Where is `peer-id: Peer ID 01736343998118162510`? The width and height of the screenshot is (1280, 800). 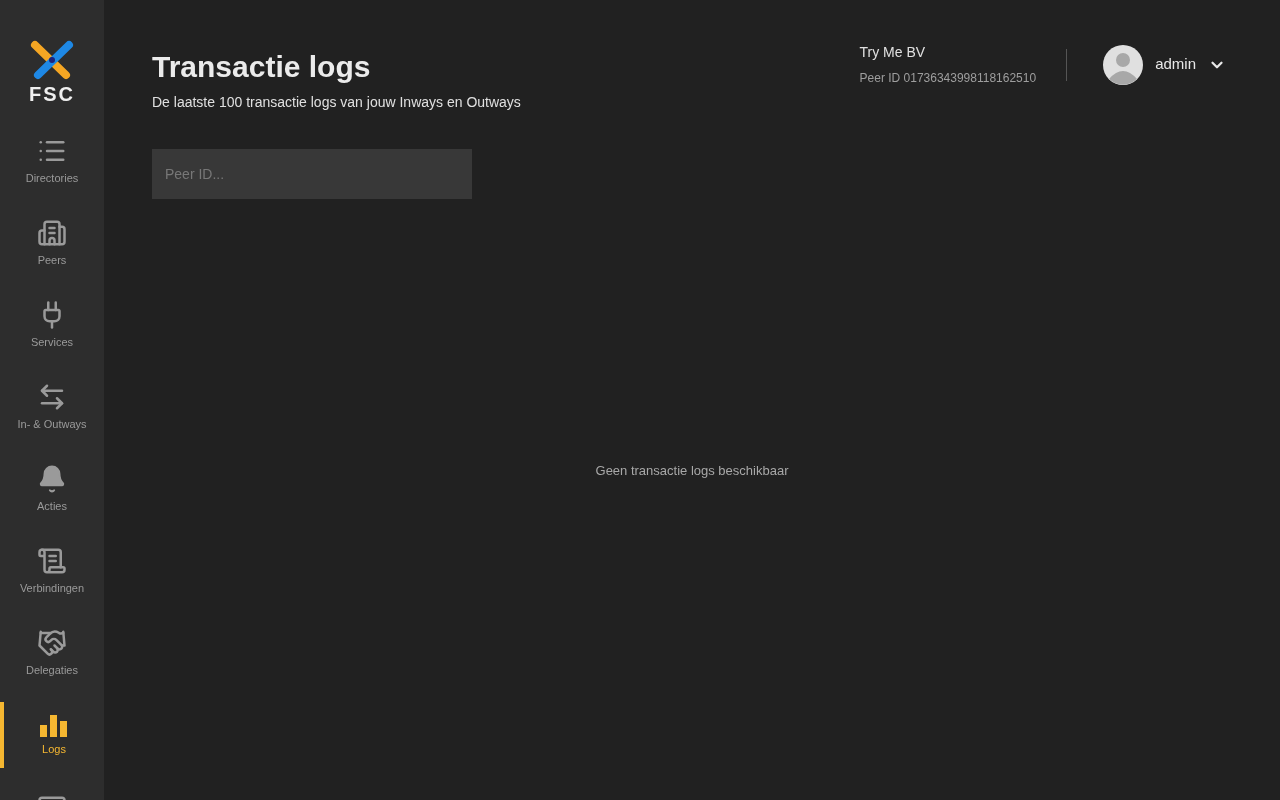 peer-id: Peer ID 01736343998118162510 is located at coordinates (948, 78).